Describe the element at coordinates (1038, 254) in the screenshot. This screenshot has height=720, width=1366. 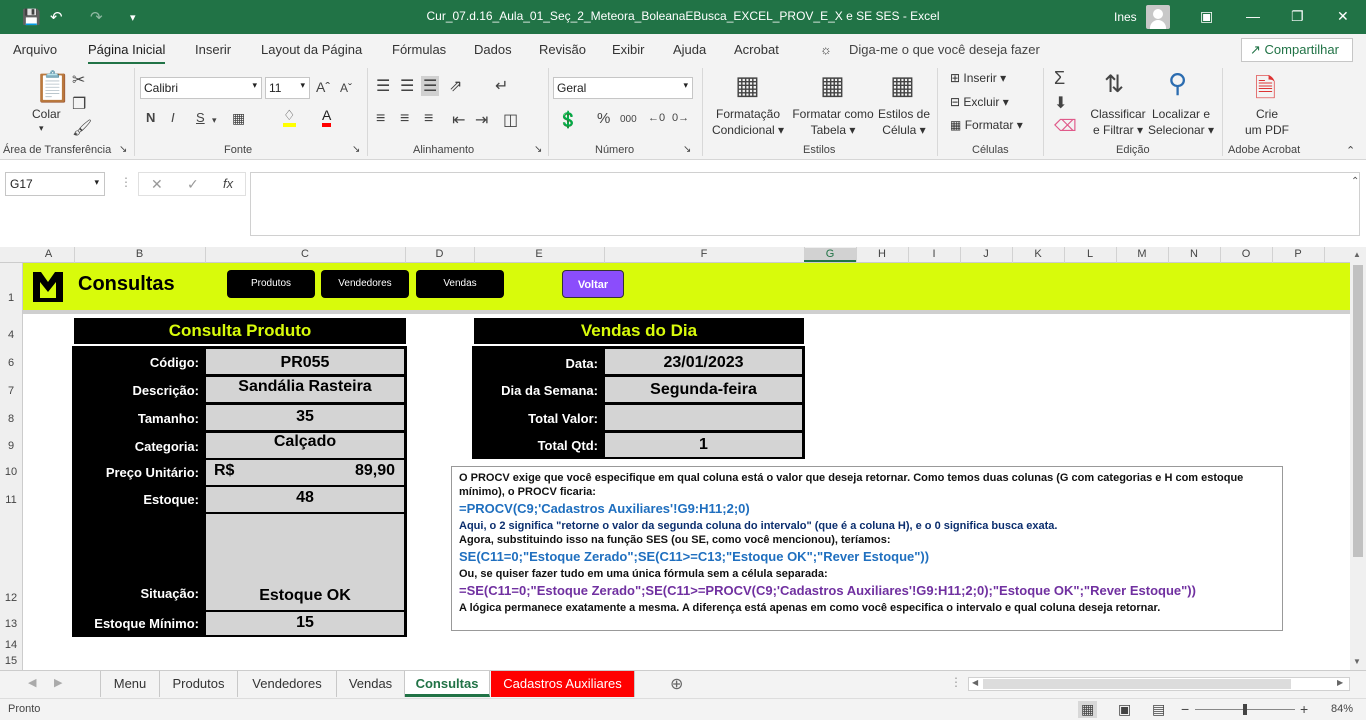
I see `column-header: K` at that location.